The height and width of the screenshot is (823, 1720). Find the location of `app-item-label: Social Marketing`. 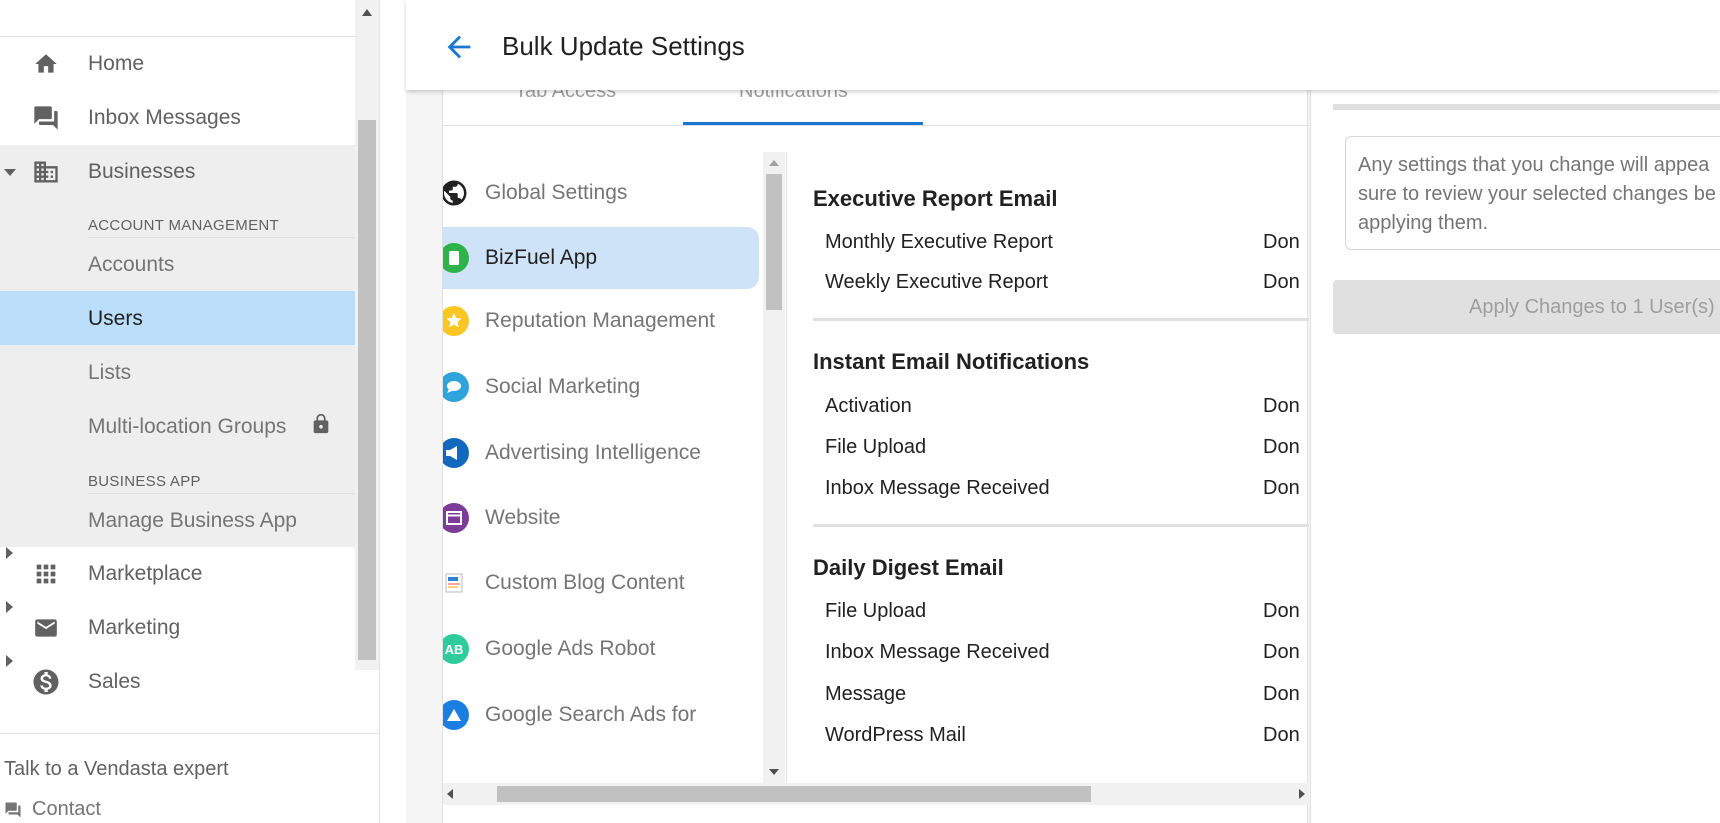

app-item-label: Social Marketing is located at coordinates (563, 386).